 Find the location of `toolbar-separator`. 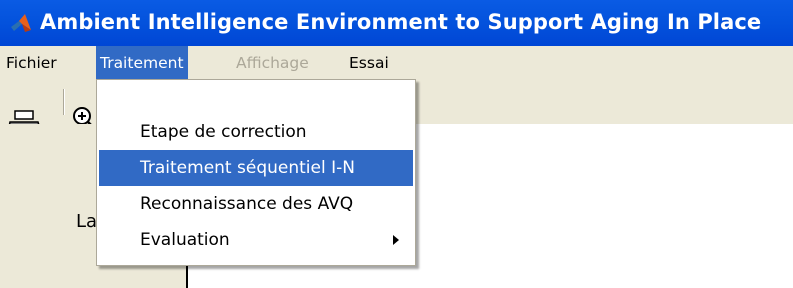

toolbar-separator is located at coordinates (64, 102).